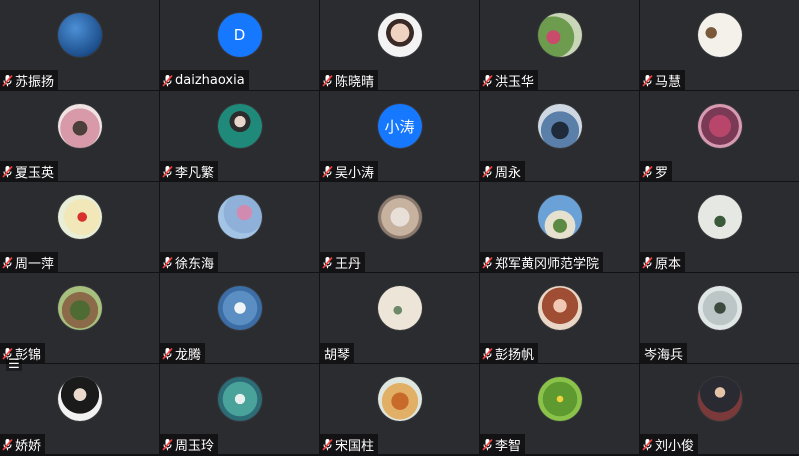 This screenshot has height=456, width=799. I want to click on participant-name-tag: 岑海兵, so click(664, 353).